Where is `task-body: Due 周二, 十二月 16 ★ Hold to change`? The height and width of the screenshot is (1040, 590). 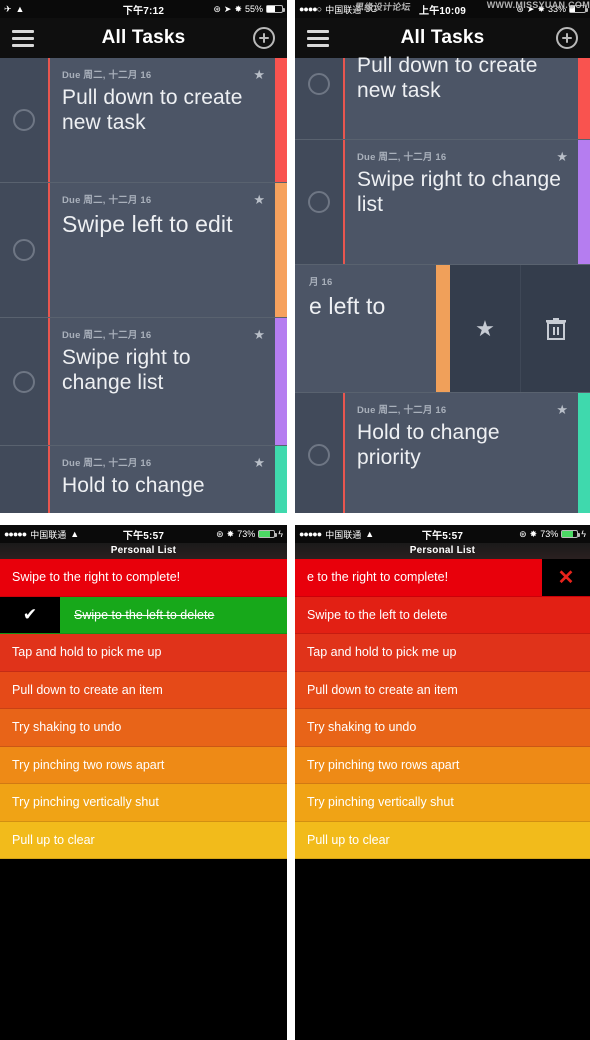
task-body: Due 周二, 十二月 16 ★ Hold to change is located at coordinates (162, 479).